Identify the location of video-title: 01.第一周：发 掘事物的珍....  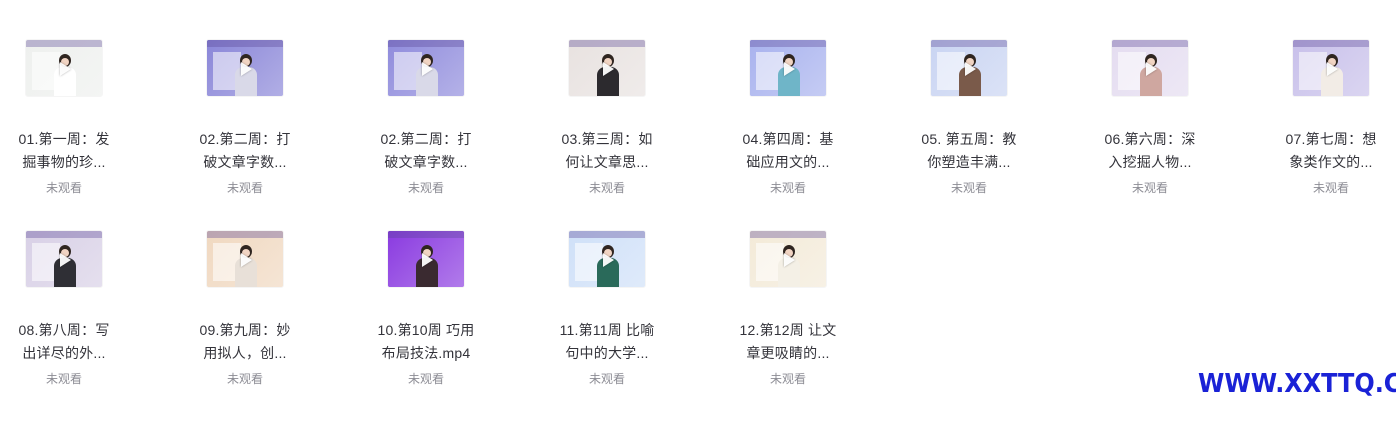
(64, 151).